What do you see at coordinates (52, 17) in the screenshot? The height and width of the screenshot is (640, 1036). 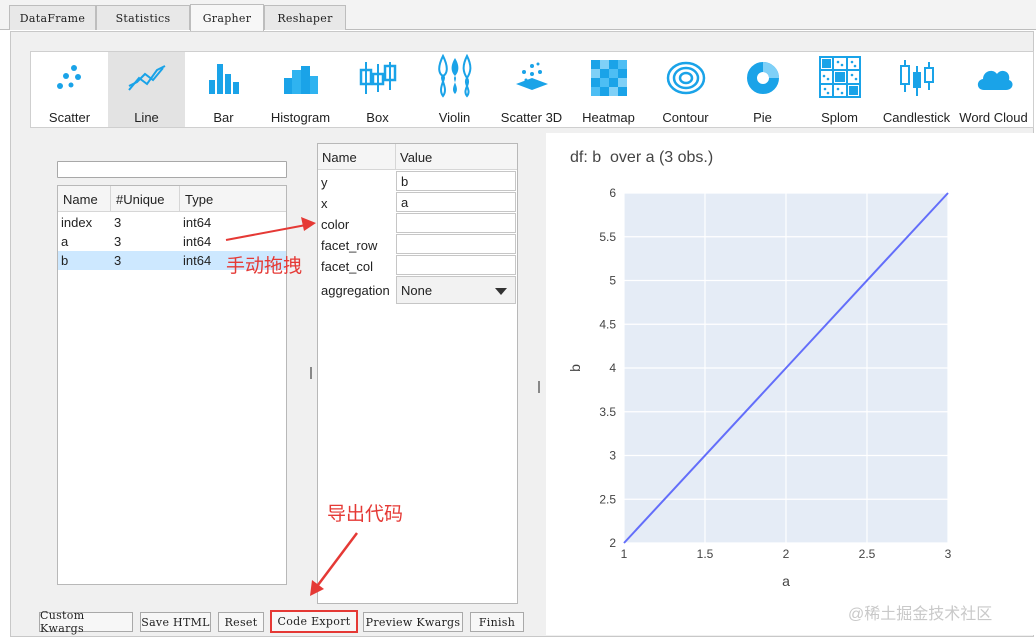 I see `tab-dataframe: DataFrame` at bounding box center [52, 17].